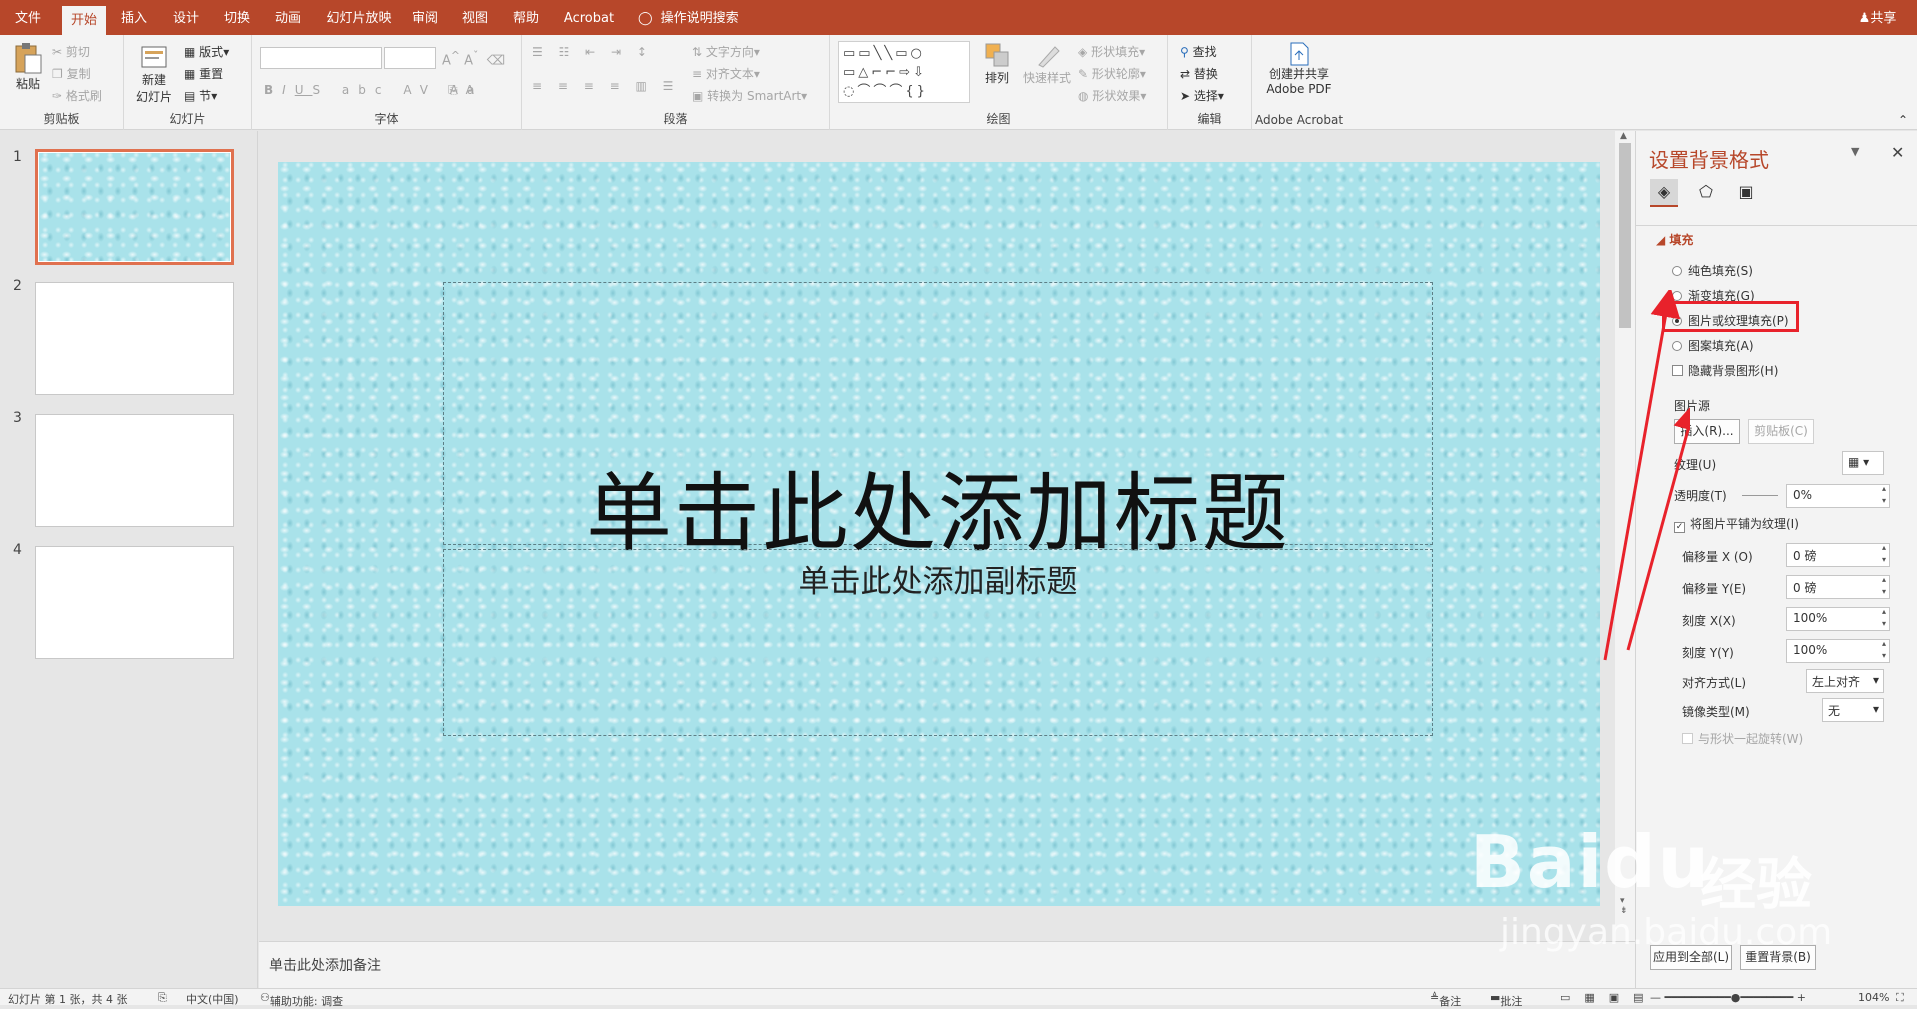 Image resolution: width=1917 pixels, height=1009 pixels. What do you see at coordinates (1863, 463) in the screenshot?
I see `texture-dropdown: ▦ ▾` at bounding box center [1863, 463].